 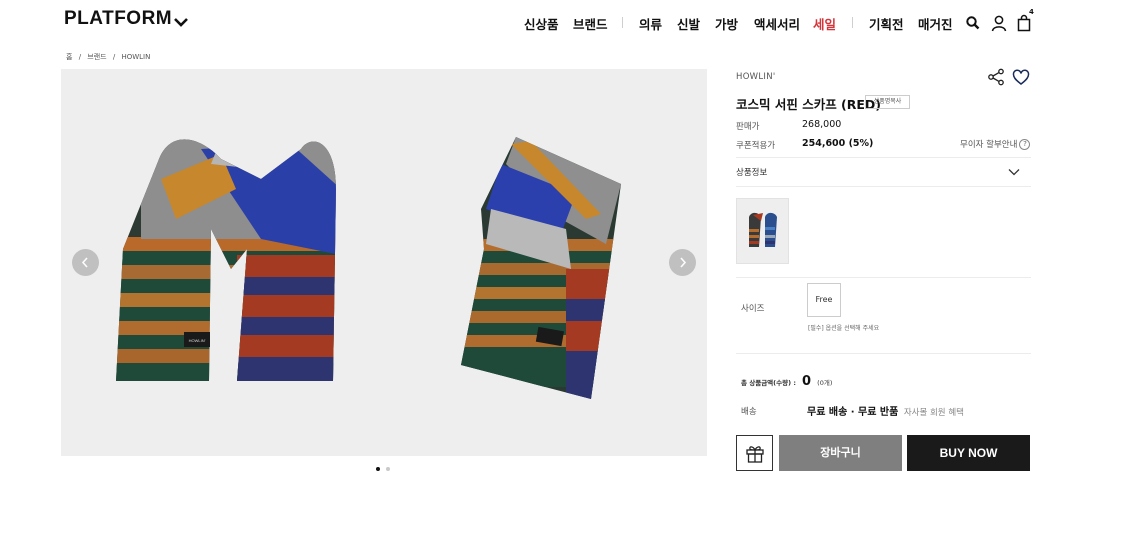 I want to click on shipping-sub: 자사몰 회원 혜택, so click(x=933, y=413).